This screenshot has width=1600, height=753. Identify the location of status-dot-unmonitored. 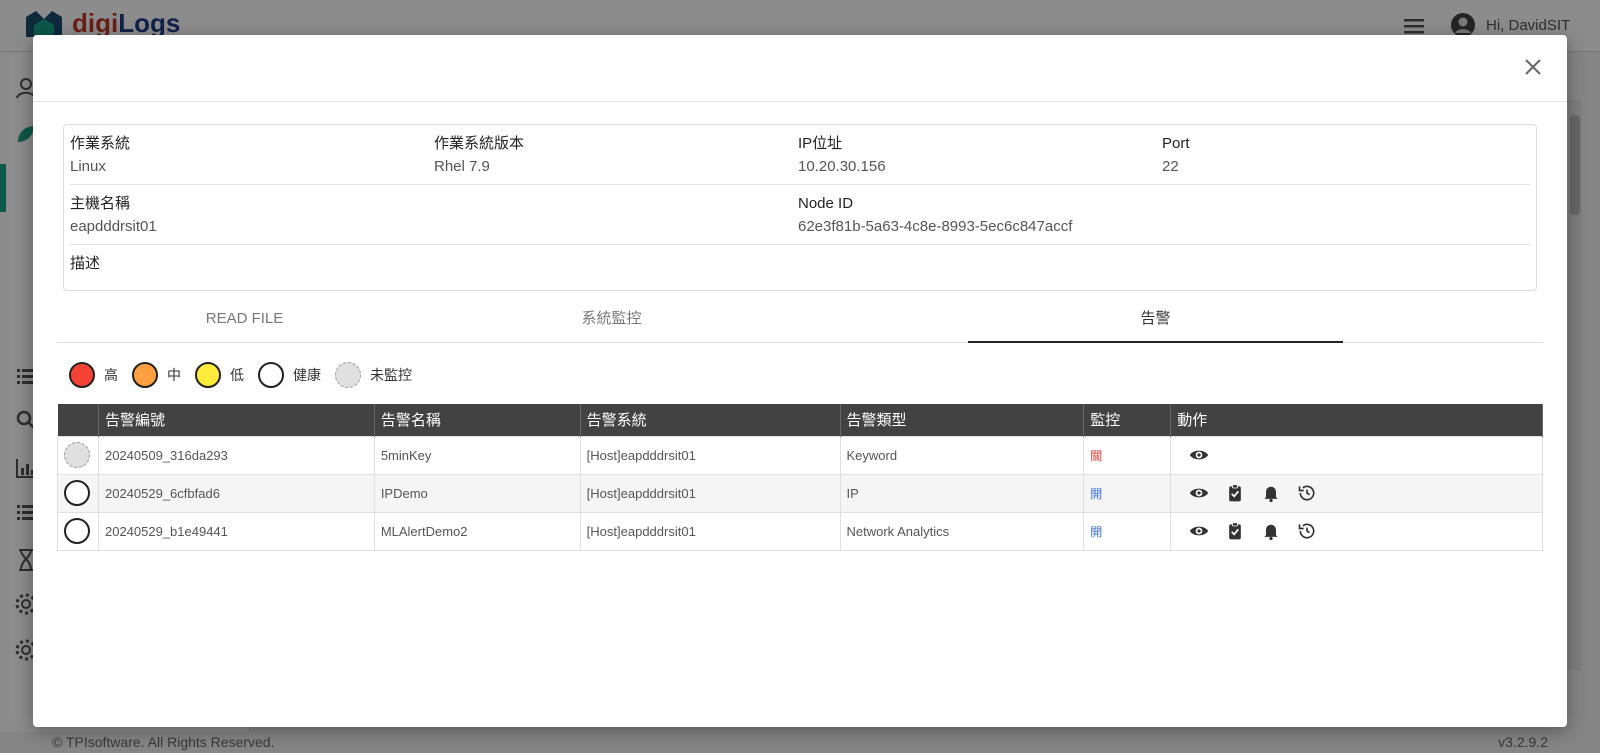
(77, 455).